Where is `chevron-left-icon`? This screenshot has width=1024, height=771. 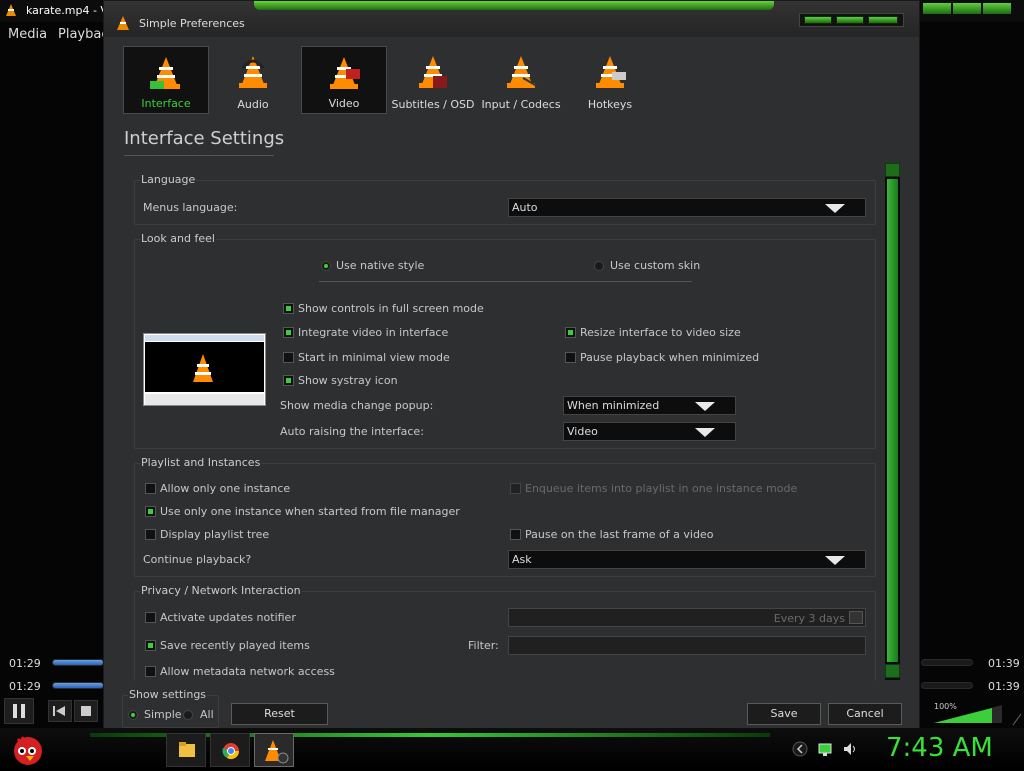 chevron-left-icon is located at coordinates (800, 749).